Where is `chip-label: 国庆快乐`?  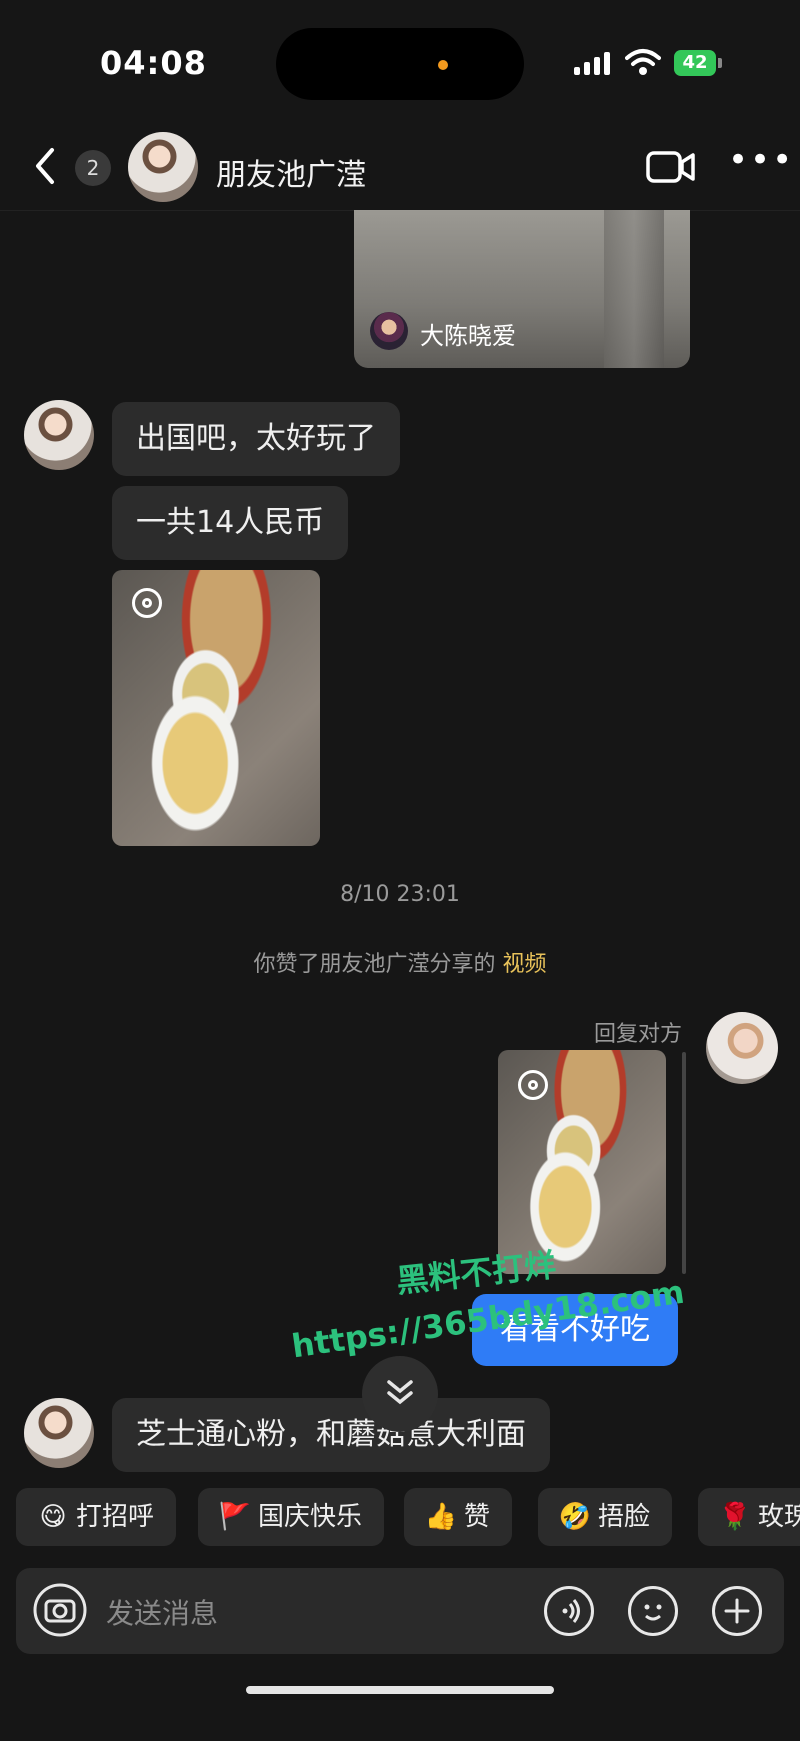 chip-label: 国庆快乐 is located at coordinates (310, 1517).